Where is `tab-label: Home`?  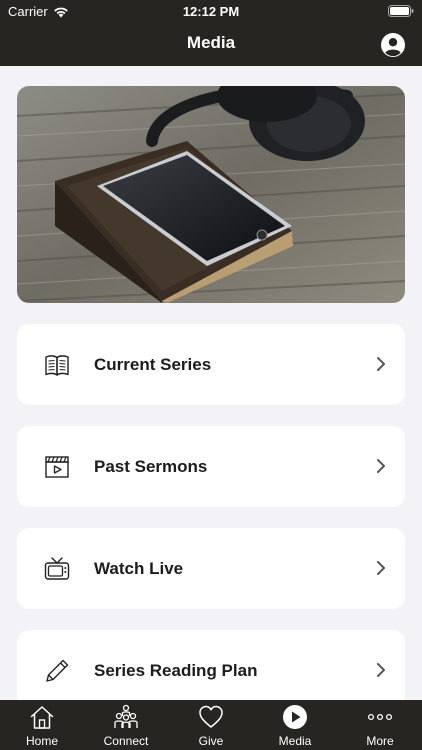 tab-label: Home is located at coordinates (41, 741).